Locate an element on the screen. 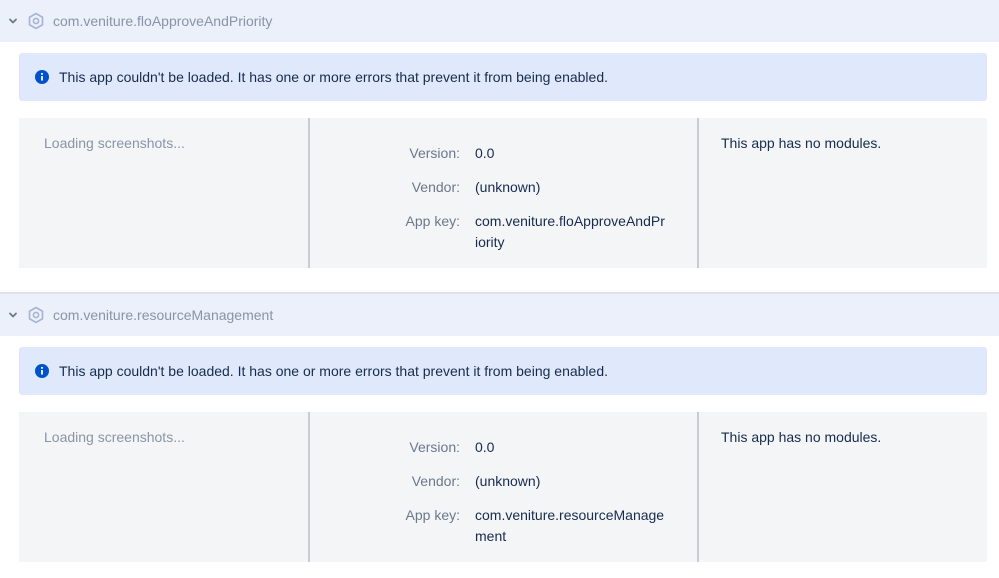 Image resolution: width=999 pixels, height=578 pixels. app-header: com.veniture.floApproveAndPriority is located at coordinates (499, 21).